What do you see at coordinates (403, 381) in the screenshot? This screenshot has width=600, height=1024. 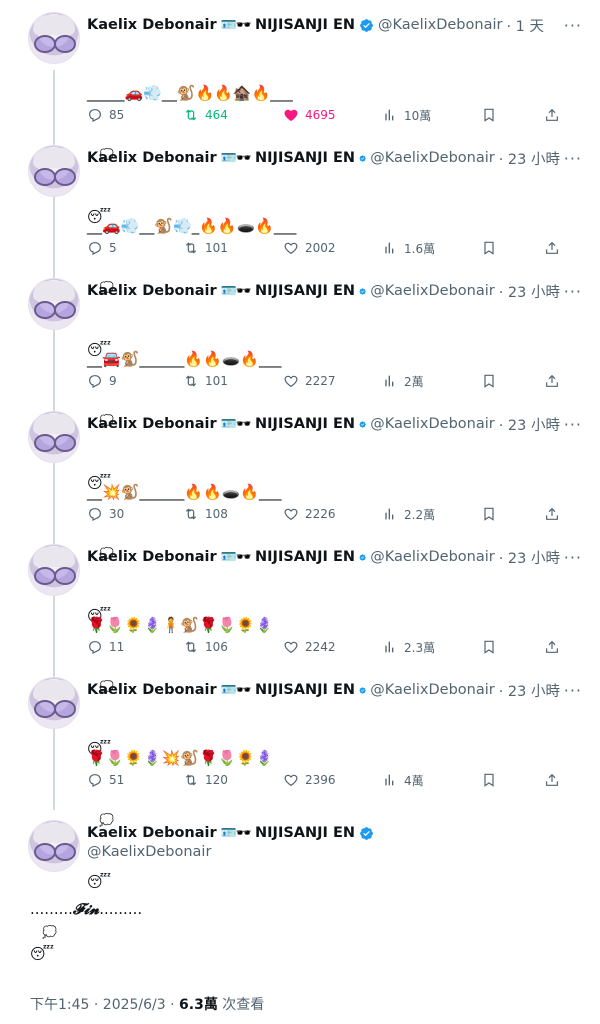 I see `views-button: 2萬` at bounding box center [403, 381].